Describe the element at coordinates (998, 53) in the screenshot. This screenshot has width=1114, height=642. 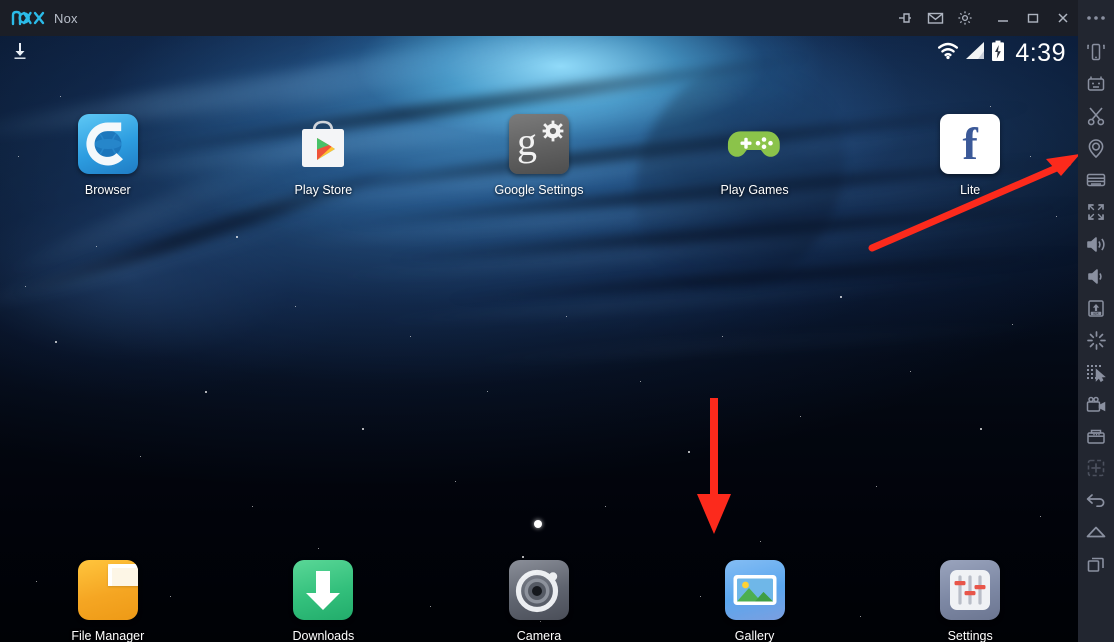
I see `battery-charging-icon` at that location.